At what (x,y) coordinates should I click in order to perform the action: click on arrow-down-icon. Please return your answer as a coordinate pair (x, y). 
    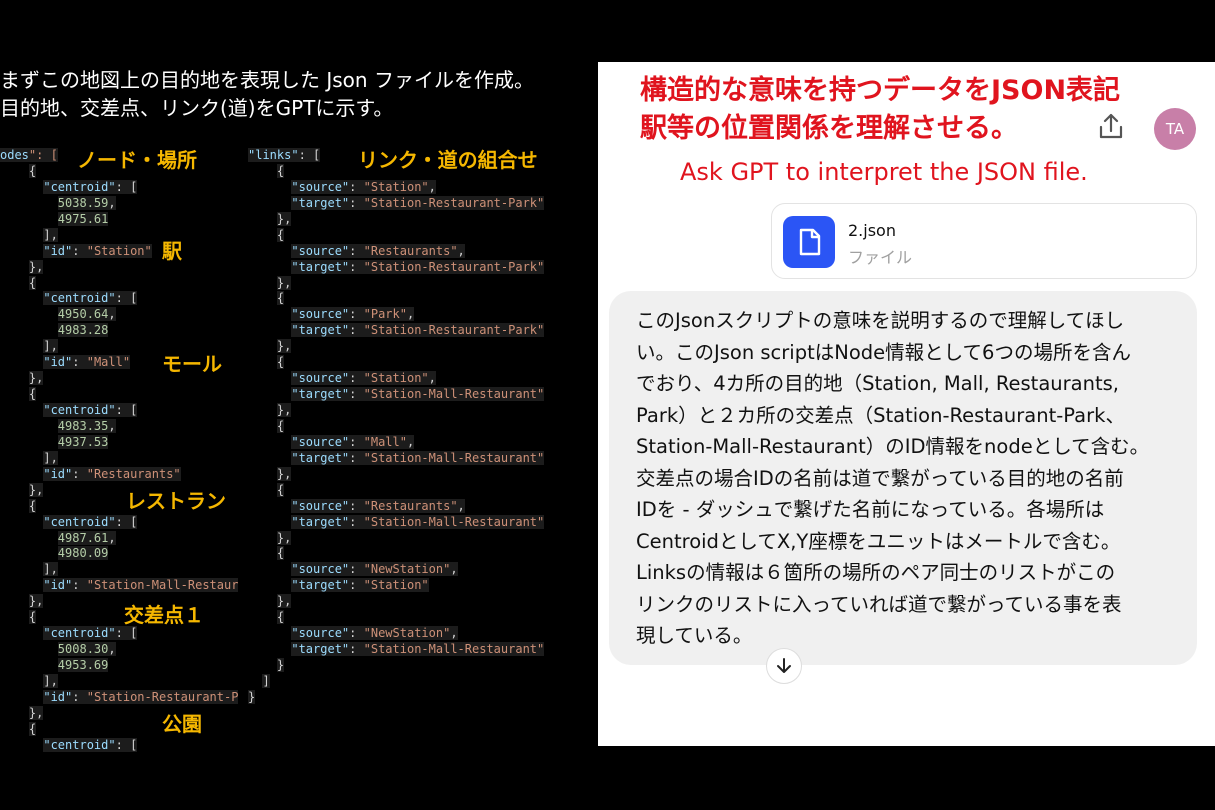
    Looking at the image, I should click on (784, 665).